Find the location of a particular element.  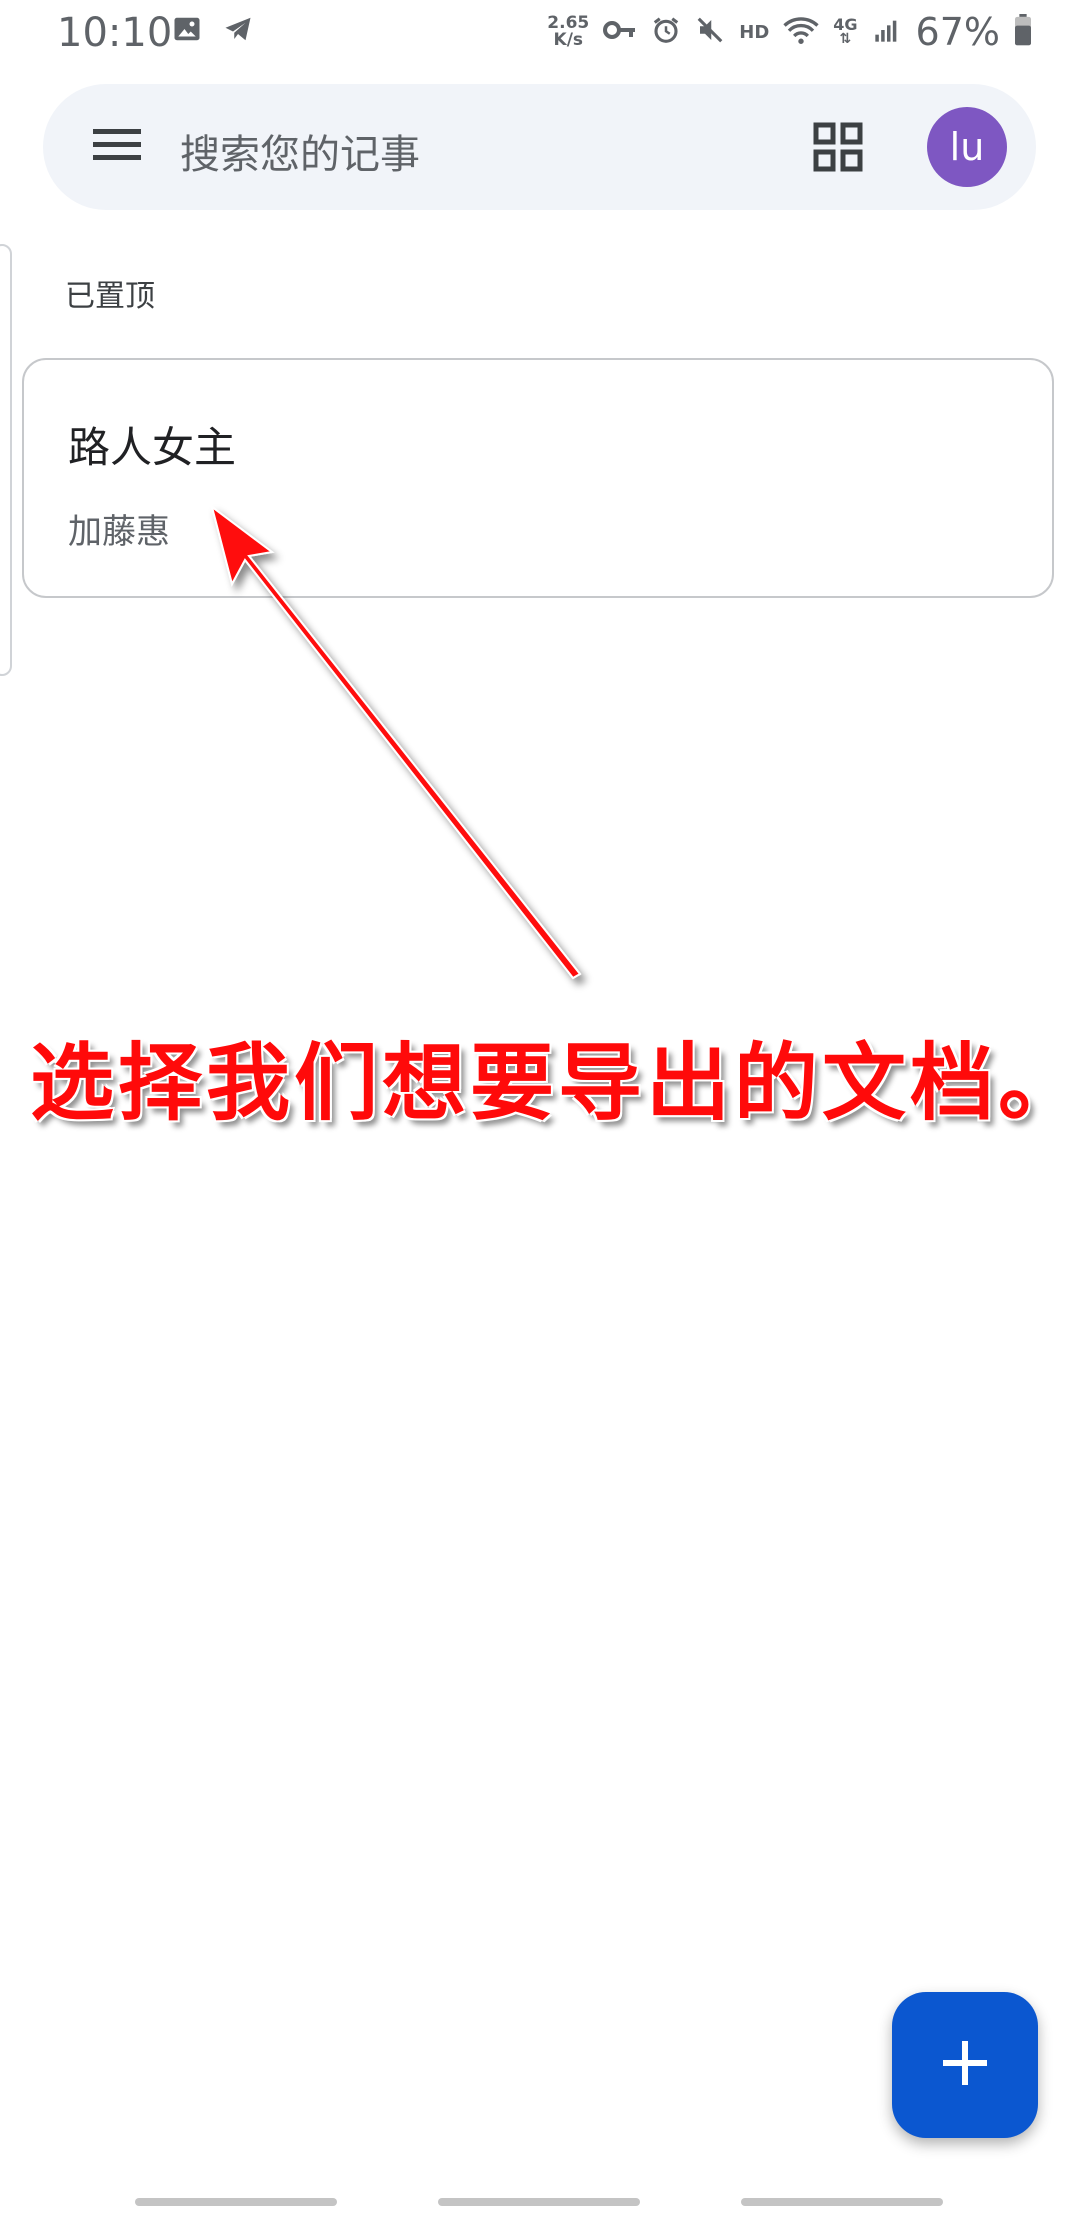

mute-icon is located at coordinates (710, 32).